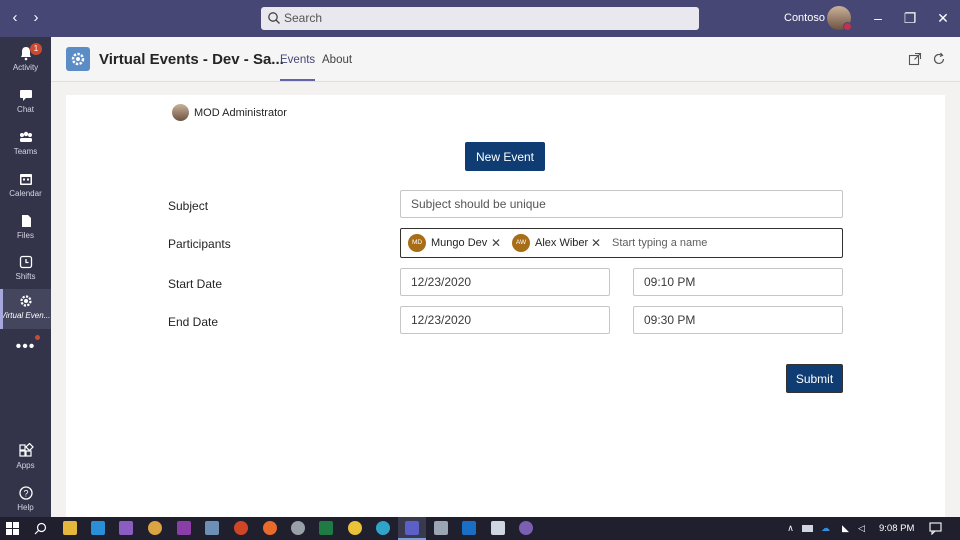 This screenshot has width=960, height=540. What do you see at coordinates (25, 67) in the screenshot?
I see `rail-label-activity: Activity` at bounding box center [25, 67].